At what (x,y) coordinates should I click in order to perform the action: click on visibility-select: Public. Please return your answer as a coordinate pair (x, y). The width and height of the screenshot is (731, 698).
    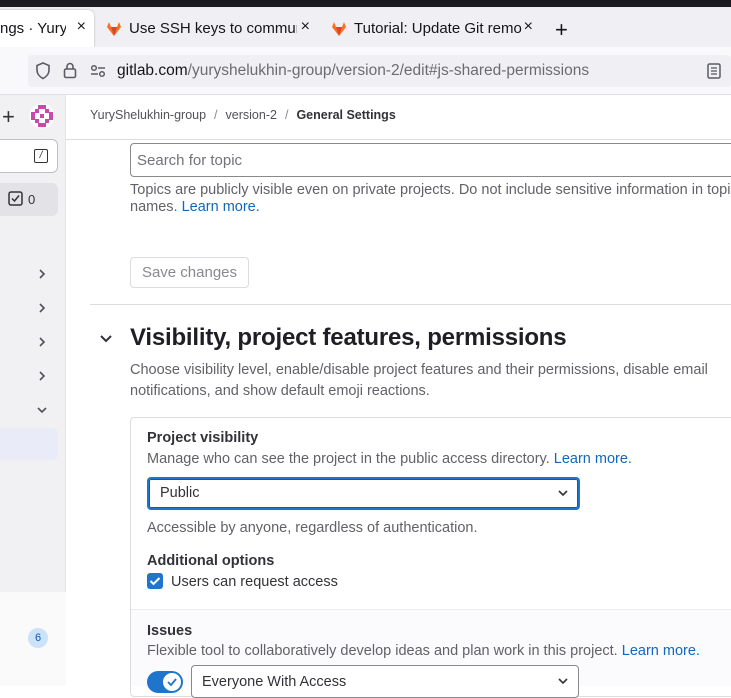
    Looking at the image, I should click on (363, 493).